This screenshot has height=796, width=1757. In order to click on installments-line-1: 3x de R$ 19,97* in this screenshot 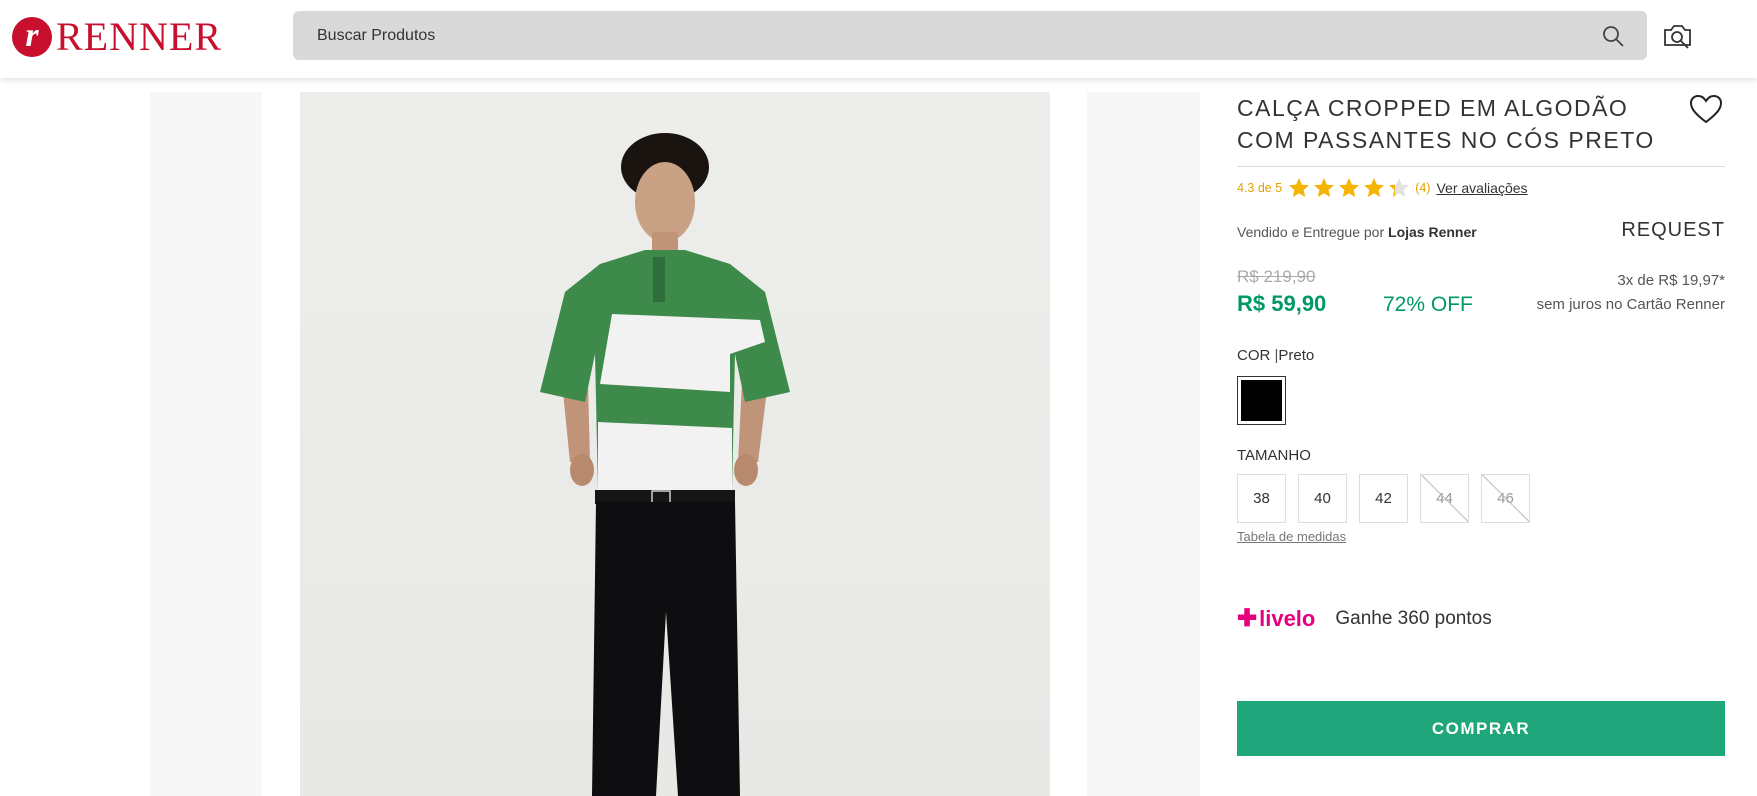, I will do `click(1671, 280)`.